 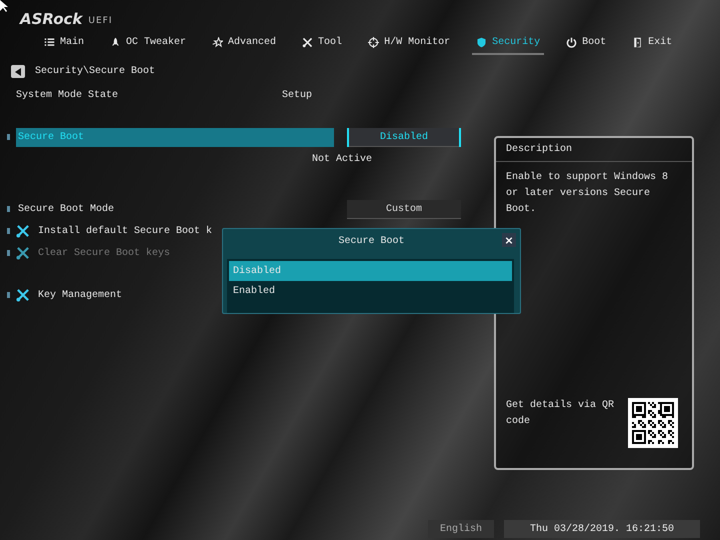 What do you see at coordinates (322, 44) in the screenshot?
I see `nav-tab: Tool` at bounding box center [322, 44].